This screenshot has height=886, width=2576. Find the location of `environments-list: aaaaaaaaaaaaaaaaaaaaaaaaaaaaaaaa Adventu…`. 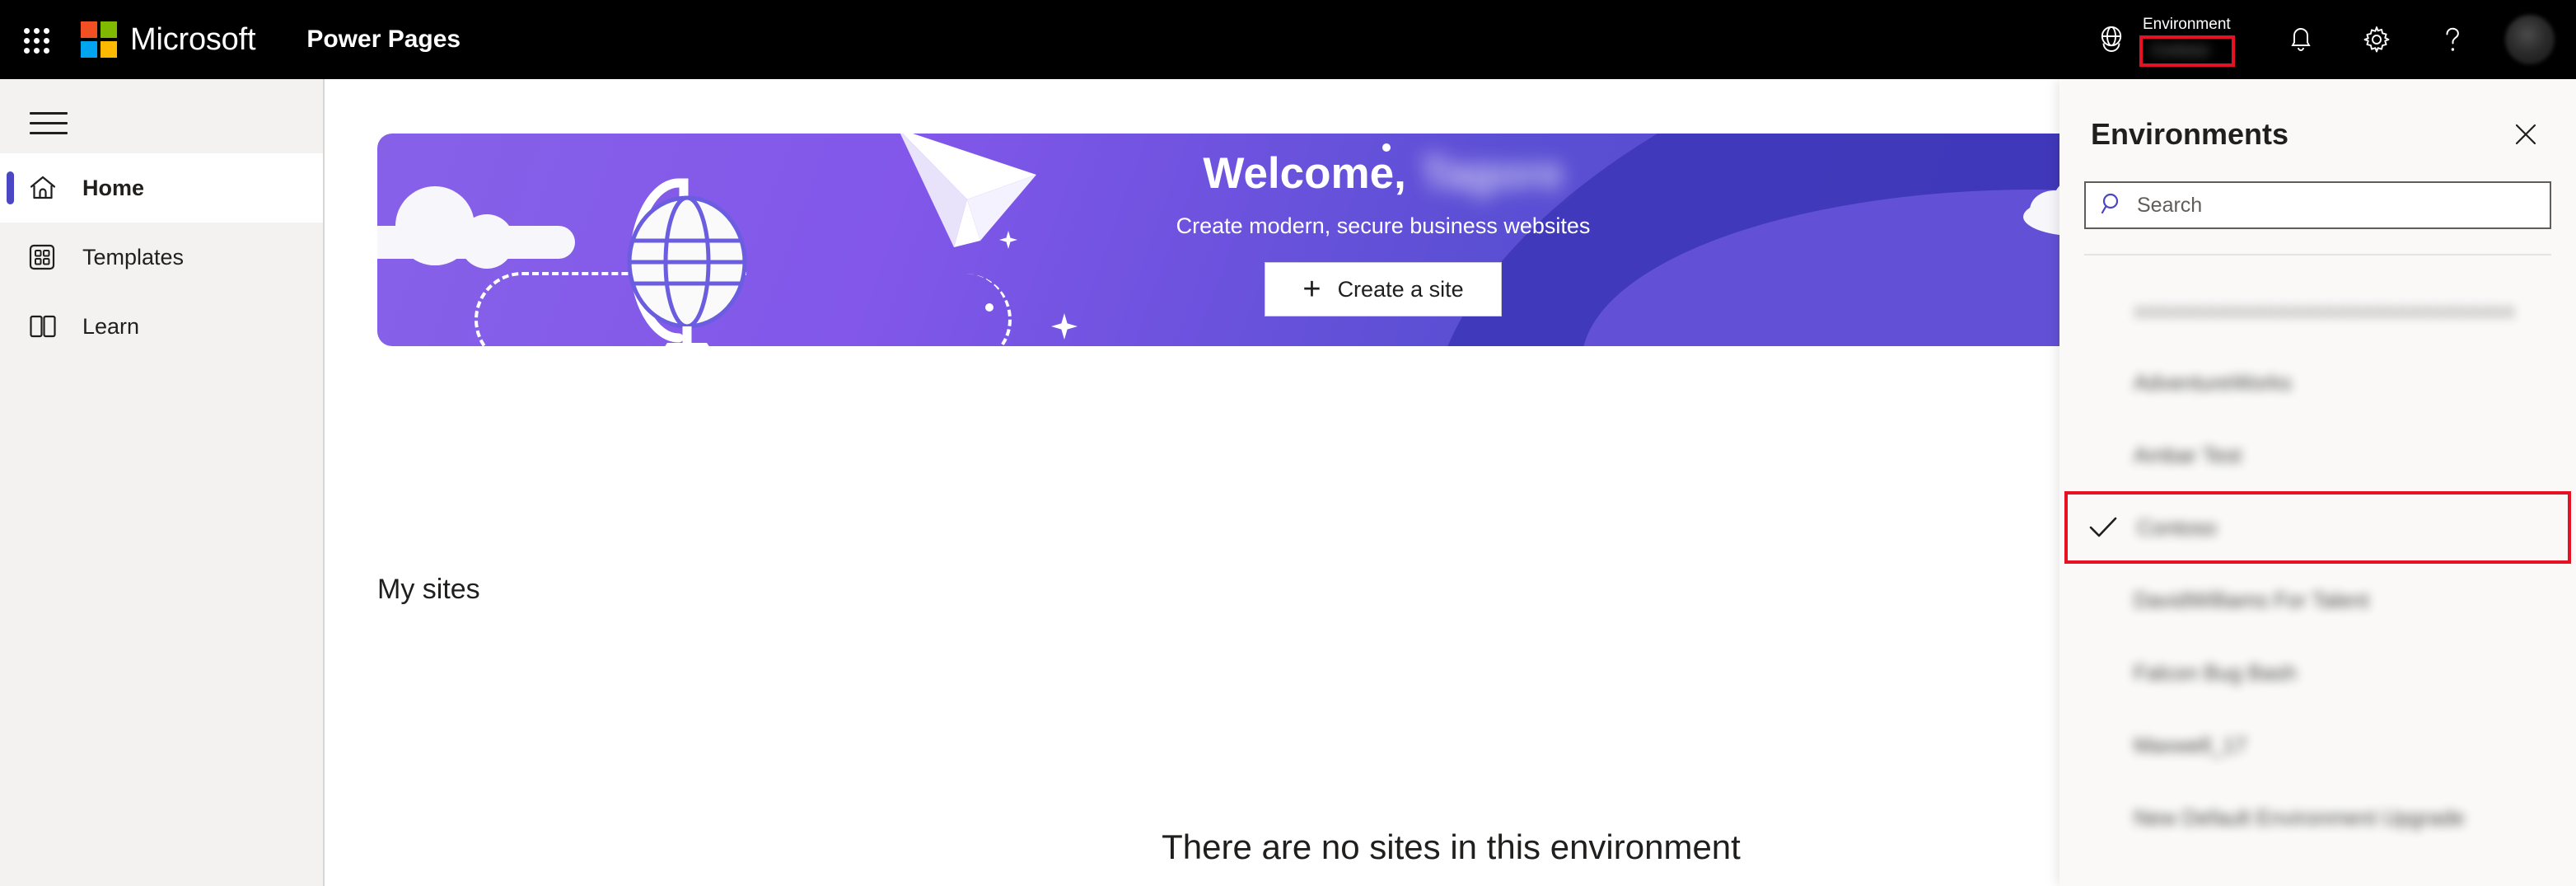

environments-list: aaaaaaaaaaaaaaaaaaaaaaaaaaaaaaaa Adventu… is located at coordinates (2317, 564).